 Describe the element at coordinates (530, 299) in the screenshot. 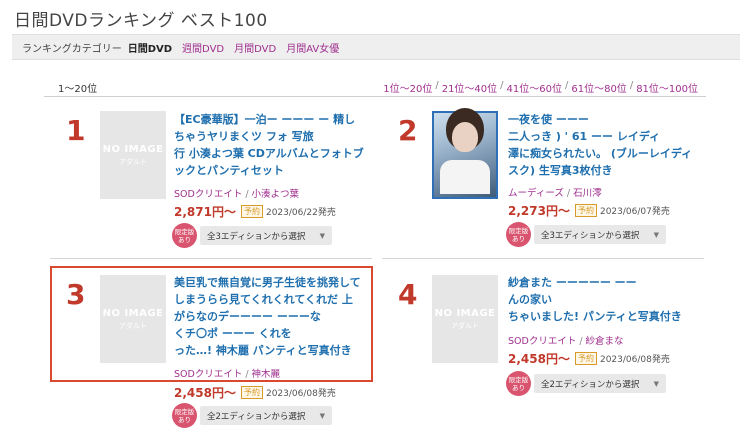

I see `title-line: んの家い` at that location.